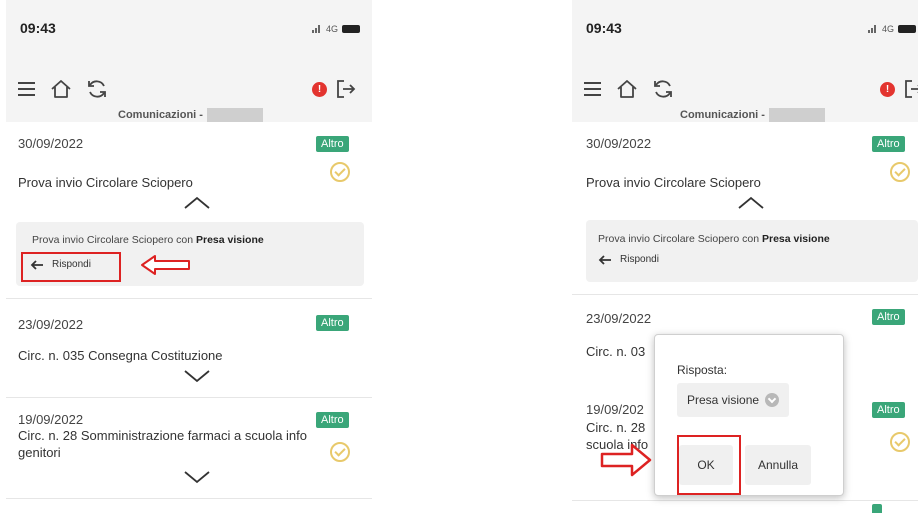 This screenshot has height=513, width=918. Describe the element at coordinates (723, 400) in the screenshot. I see `response-select-value: Presa visione` at that location.